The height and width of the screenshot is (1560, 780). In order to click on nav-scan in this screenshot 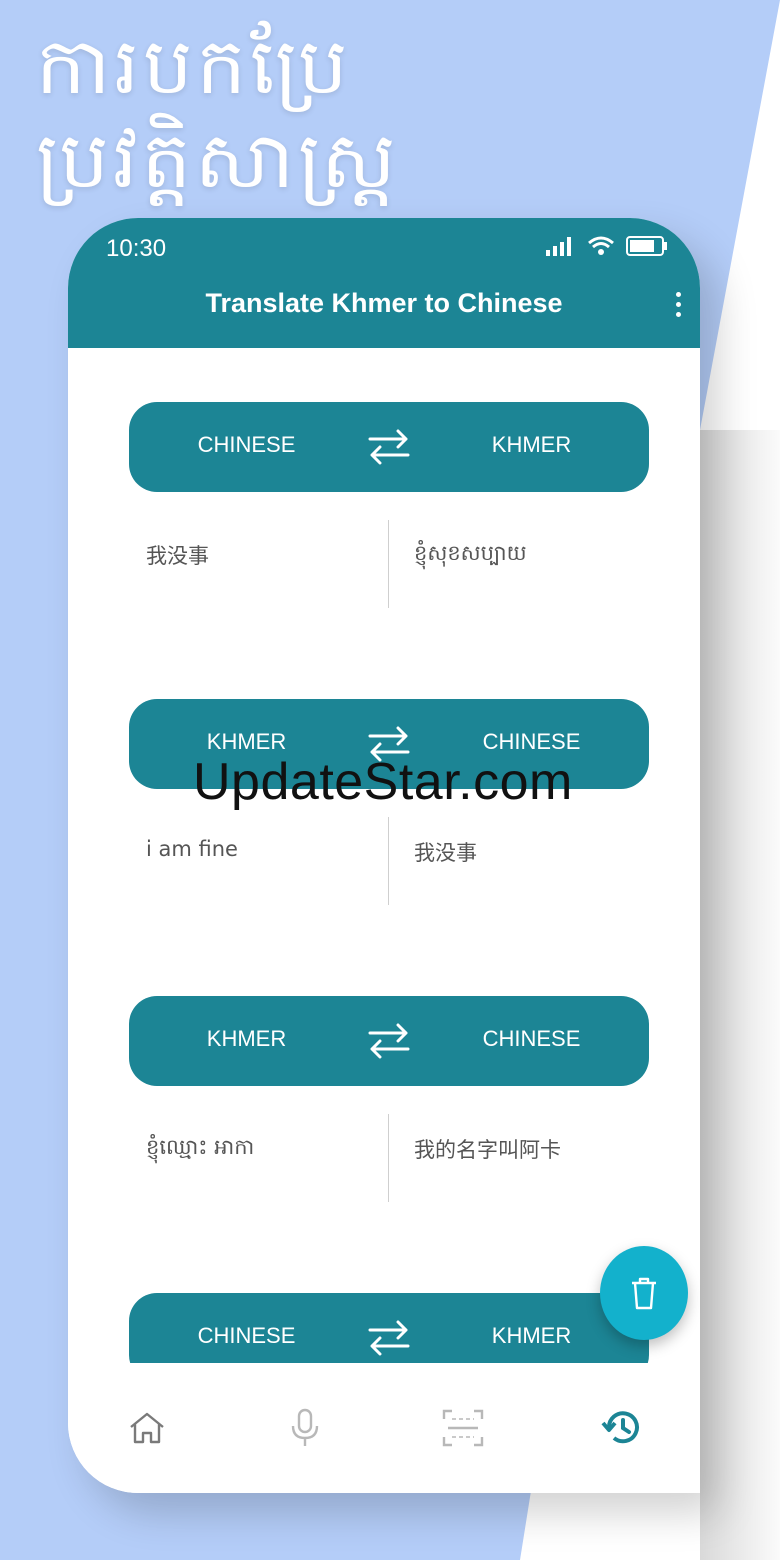, I will do `click(463, 1428)`.